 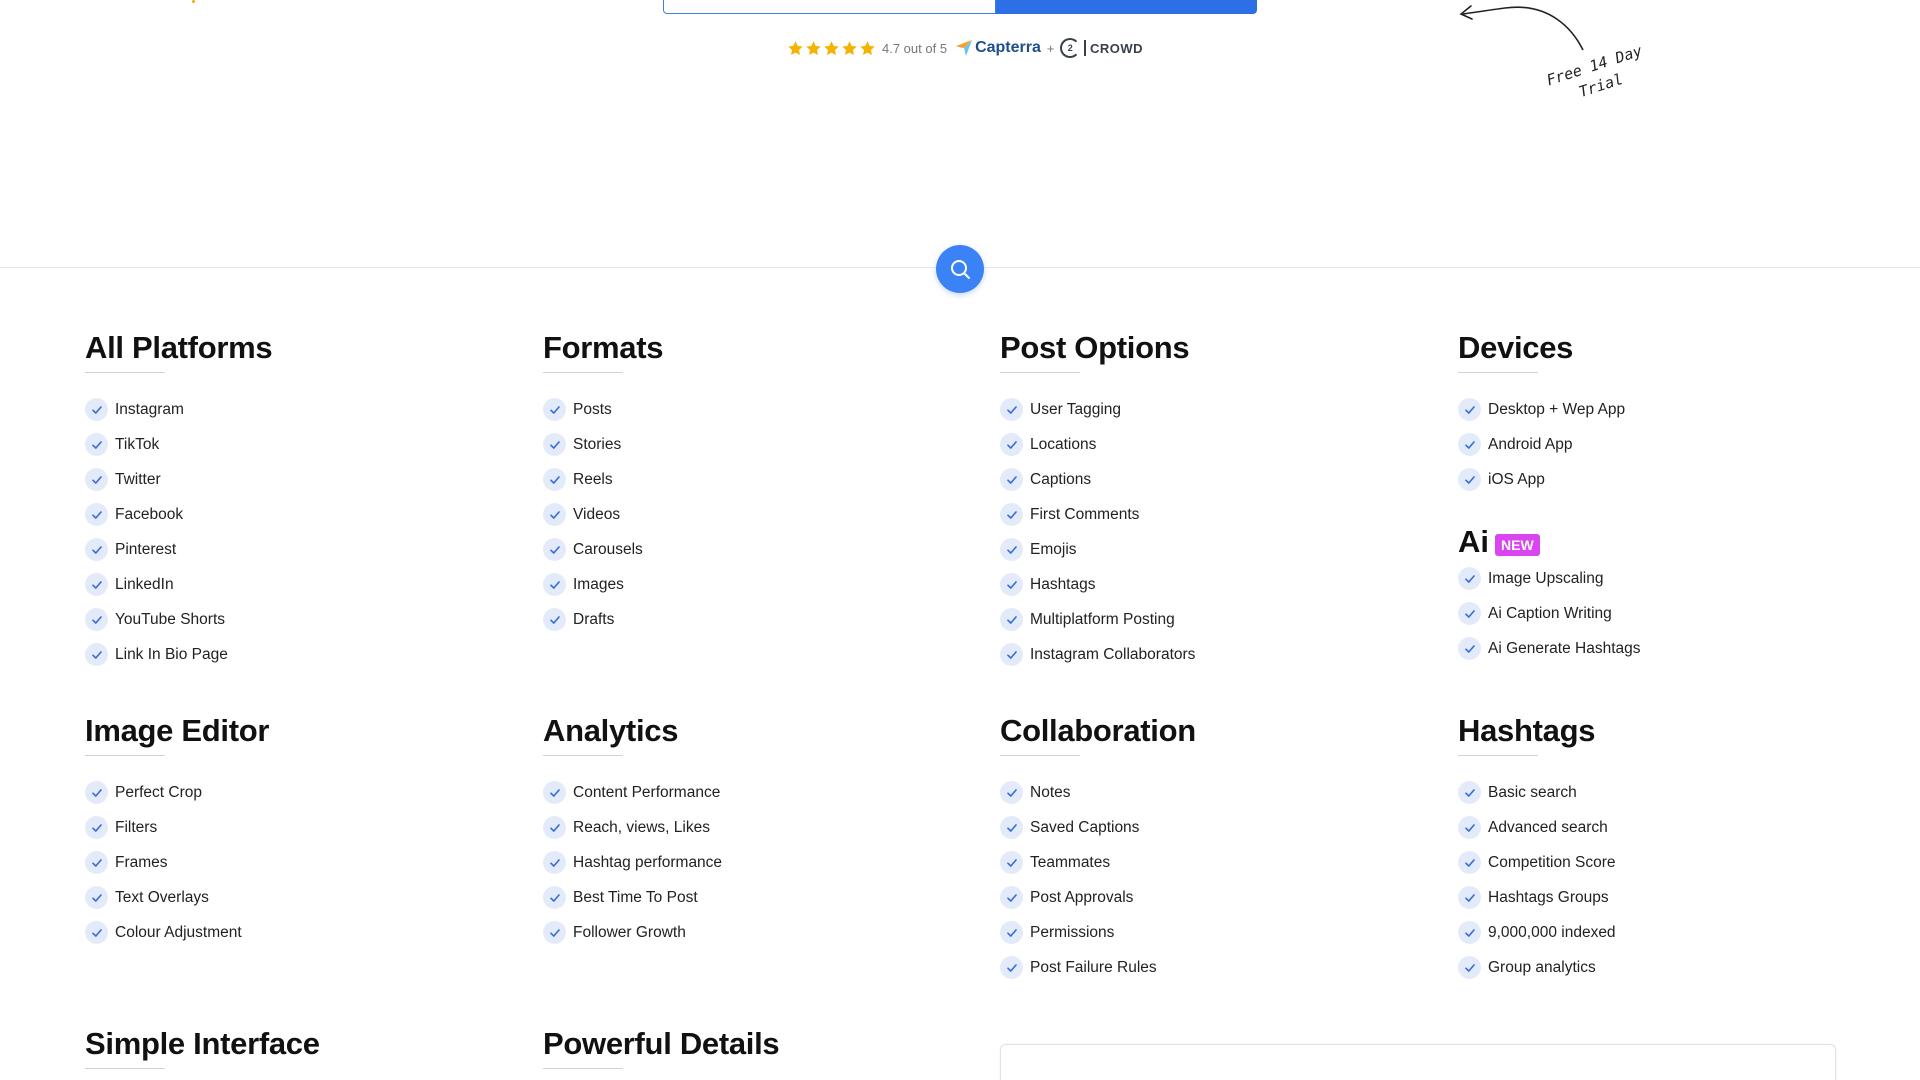 What do you see at coordinates (597, 514) in the screenshot?
I see `feature-label: Videos` at bounding box center [597, 514].